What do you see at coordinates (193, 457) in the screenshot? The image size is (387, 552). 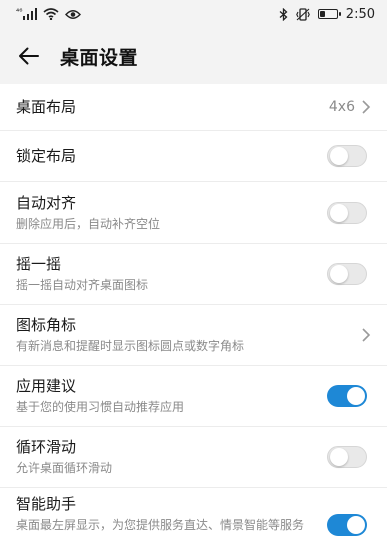 I see `setting-row-loop-scroll: 循环滑动 允许桌面循环滑动` at bounding box center [193, 457].